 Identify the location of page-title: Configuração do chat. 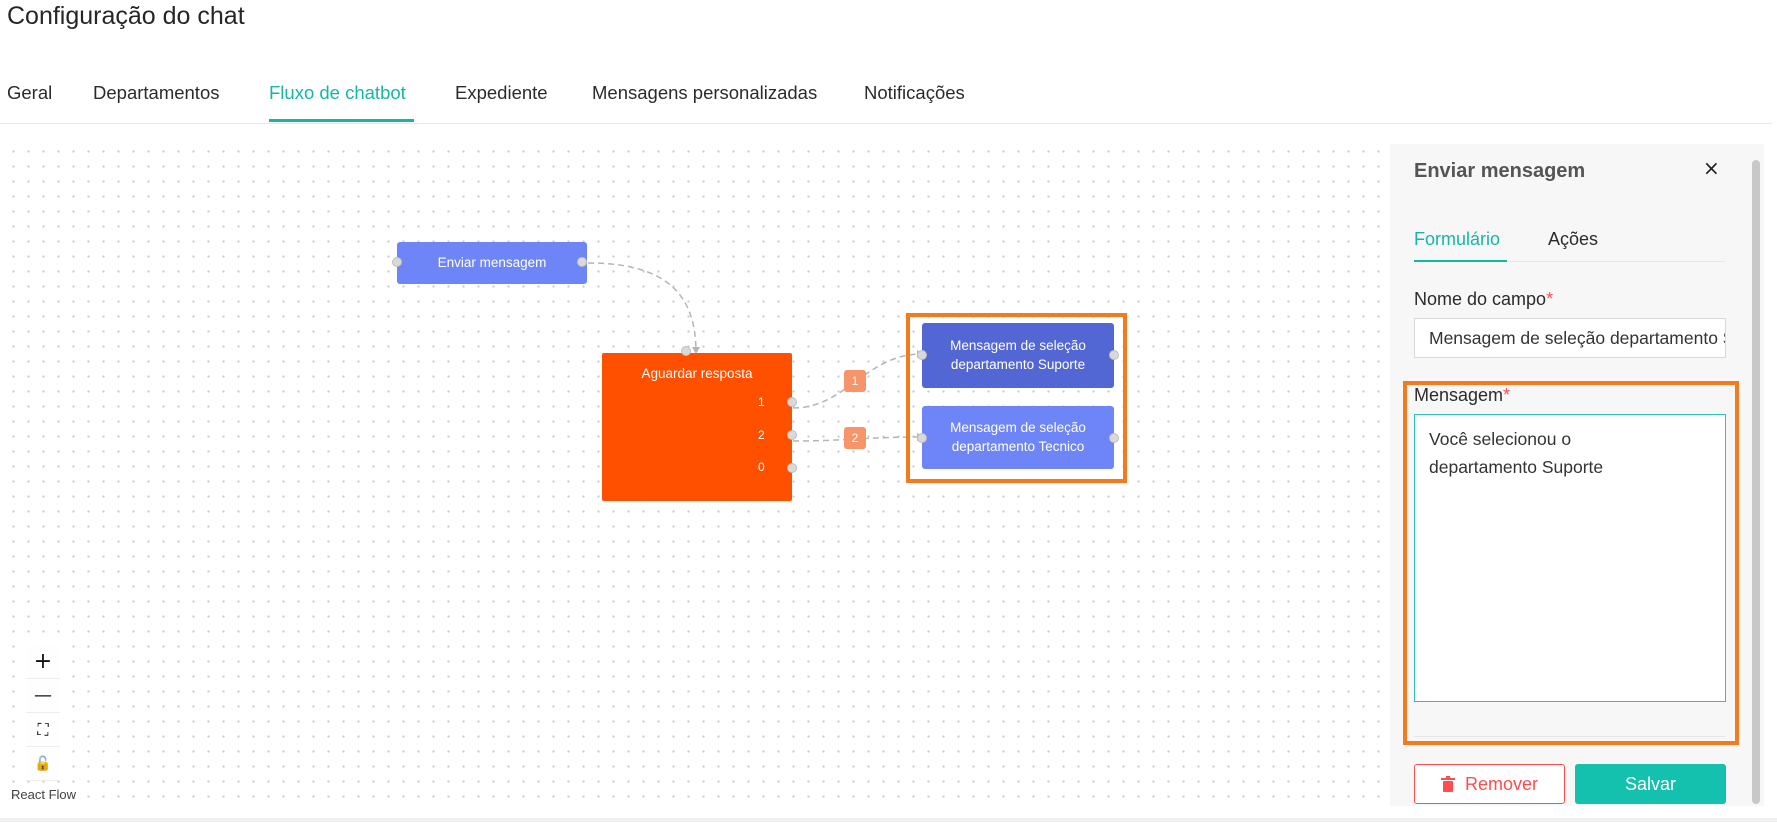
(126, 16).